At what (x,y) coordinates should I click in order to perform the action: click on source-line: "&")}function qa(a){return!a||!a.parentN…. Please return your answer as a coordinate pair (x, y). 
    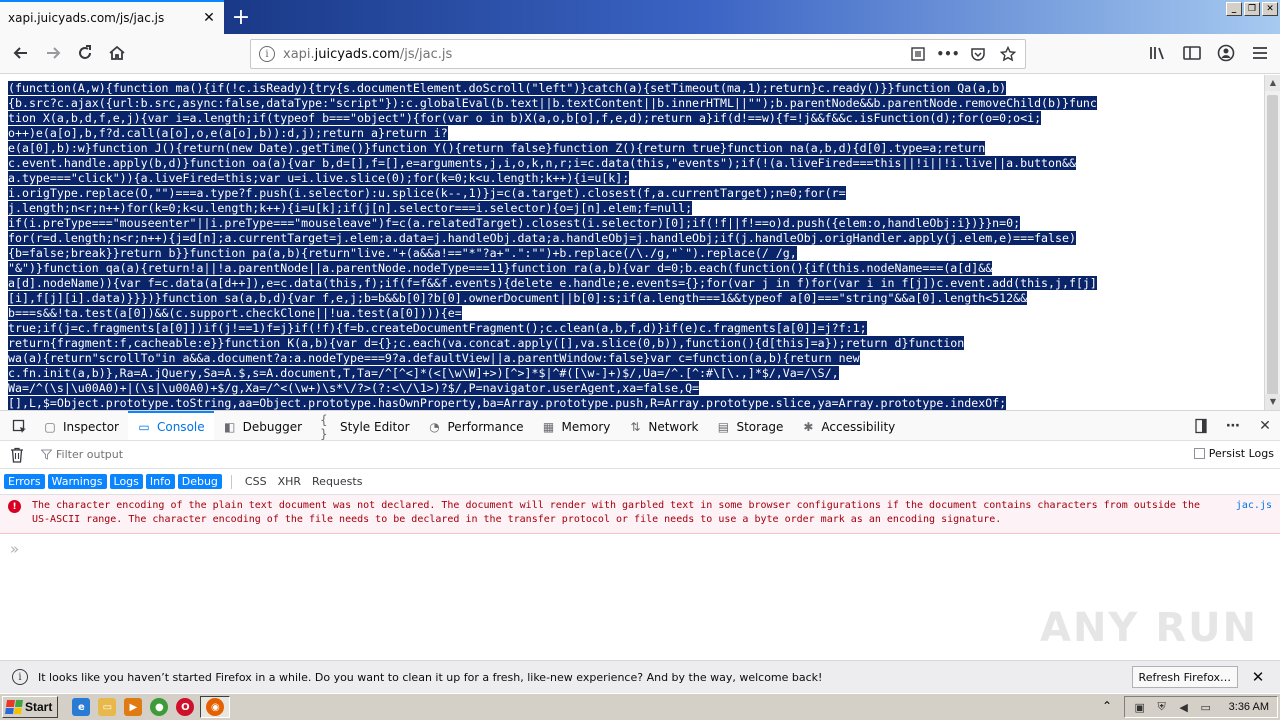
    Looking at the image, I should click on (636, 268).